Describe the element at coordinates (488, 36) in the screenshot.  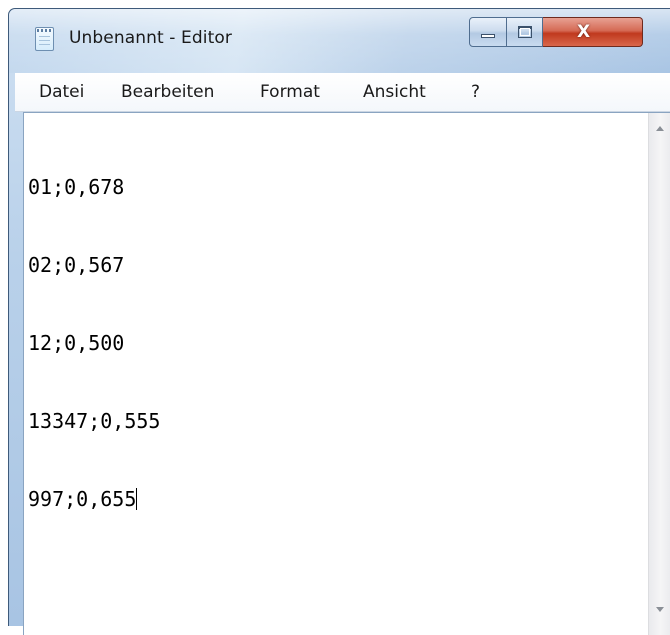
I see `minimize-icon` at that location.